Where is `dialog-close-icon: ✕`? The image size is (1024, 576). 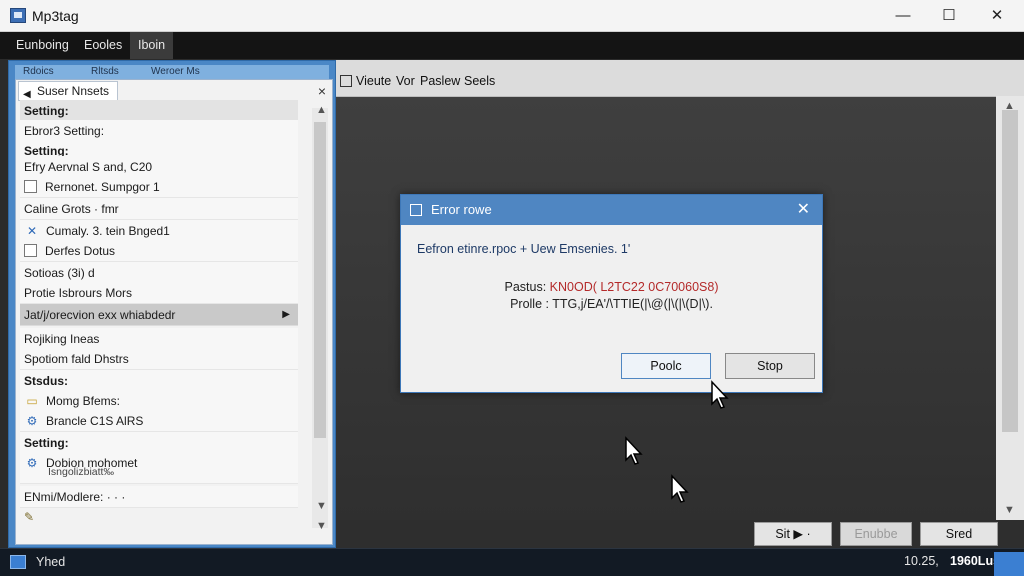 dialog-close-icon: ✕ is located at coordinates (803, 210).